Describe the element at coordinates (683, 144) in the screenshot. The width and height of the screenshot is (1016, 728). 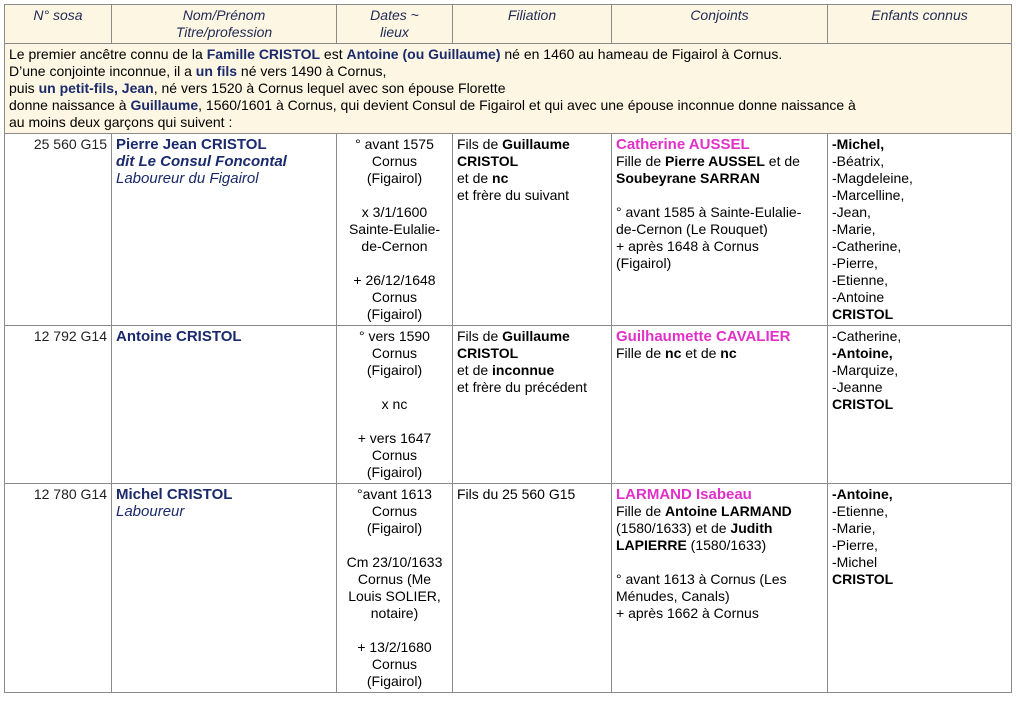
I see `spouse-name: Catherine AUSSEL` at that location.